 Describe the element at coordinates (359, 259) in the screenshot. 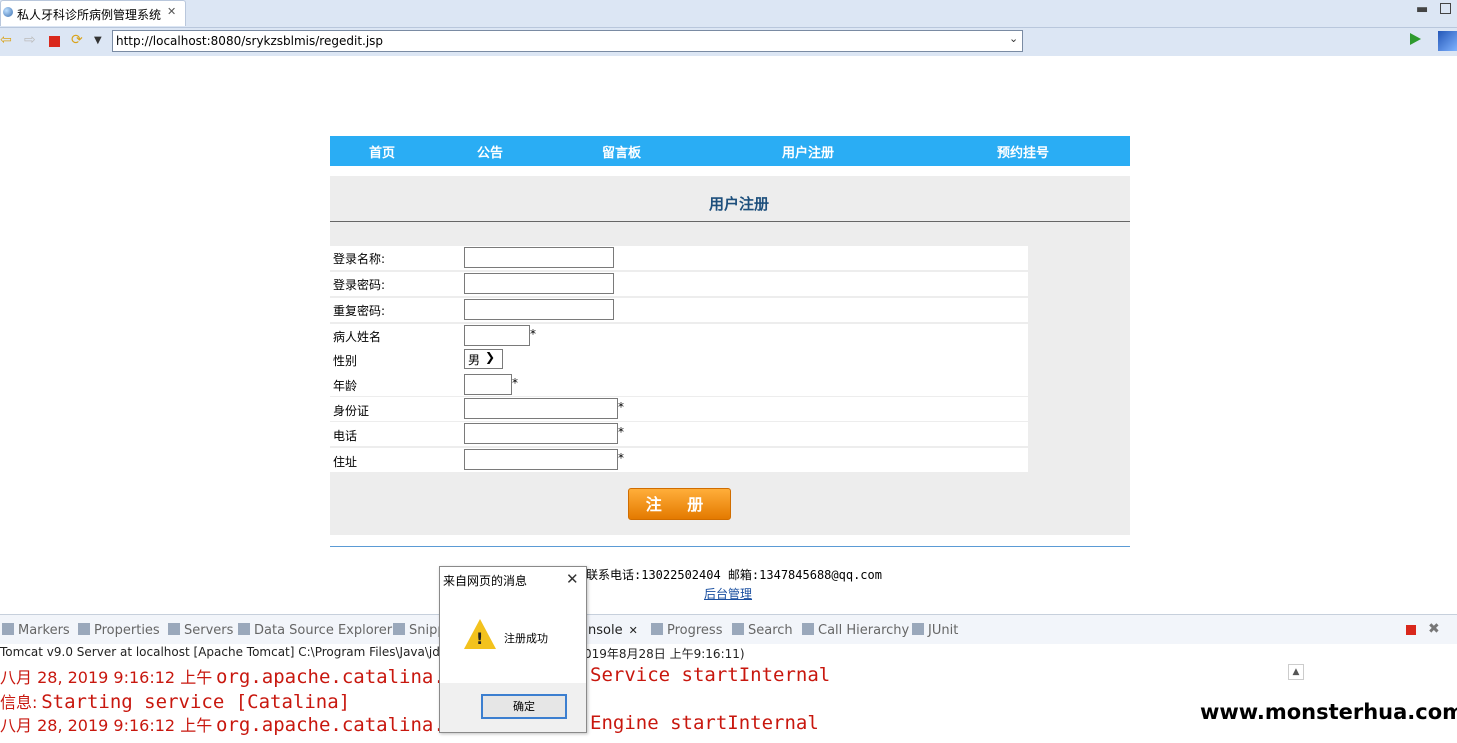

I see `login-name-label: 登录名称:` at that location.